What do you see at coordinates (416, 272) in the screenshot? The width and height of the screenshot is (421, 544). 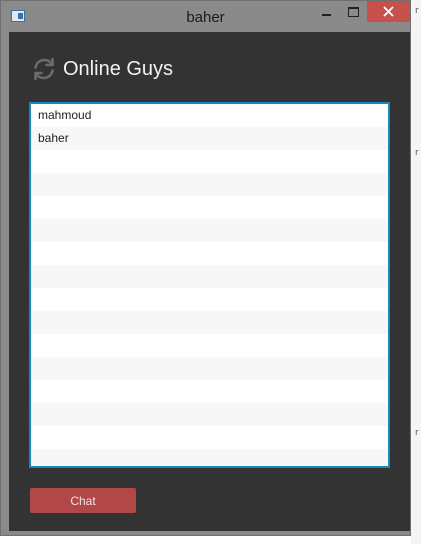 I see `background-window-edge: r r r` at bounding box center [416, 272].